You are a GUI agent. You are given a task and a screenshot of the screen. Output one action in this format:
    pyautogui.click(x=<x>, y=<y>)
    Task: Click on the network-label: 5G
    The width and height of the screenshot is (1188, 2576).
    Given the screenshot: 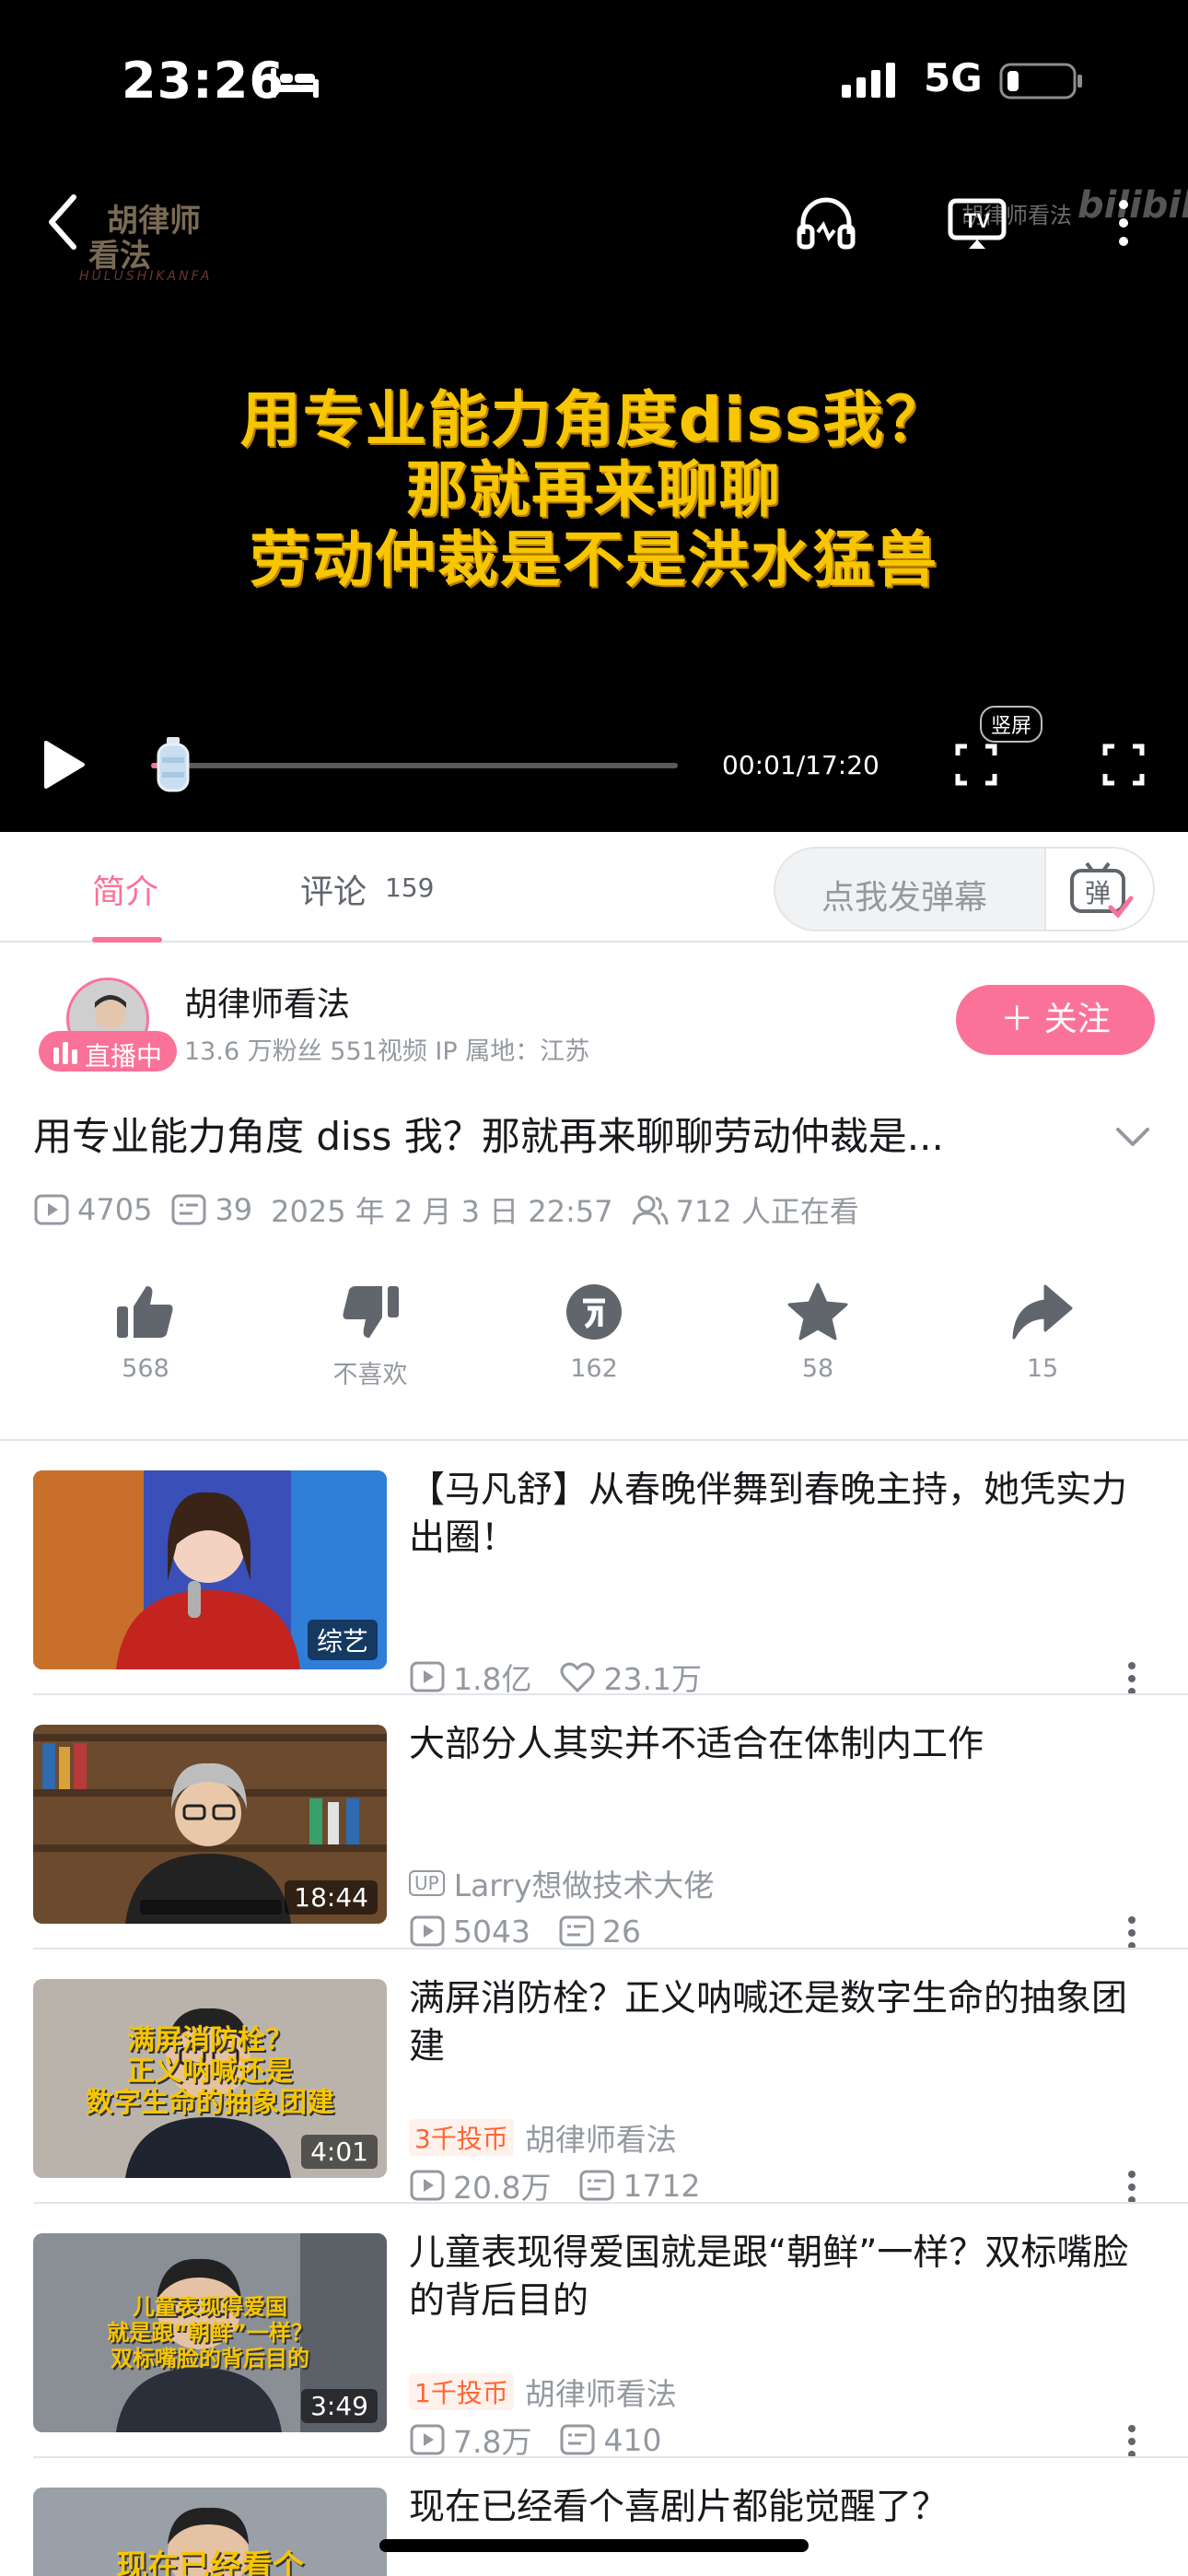 What is the action you would take?
    pyautogui.click(x=954, y=77)
    